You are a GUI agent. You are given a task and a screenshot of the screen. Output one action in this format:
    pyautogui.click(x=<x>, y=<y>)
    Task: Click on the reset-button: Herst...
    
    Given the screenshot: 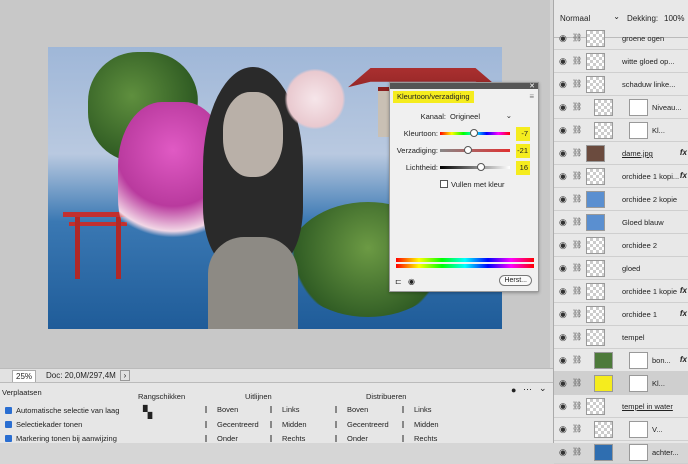 What is the action you would take?
    pyautogui.click(x=515, y=280)
    